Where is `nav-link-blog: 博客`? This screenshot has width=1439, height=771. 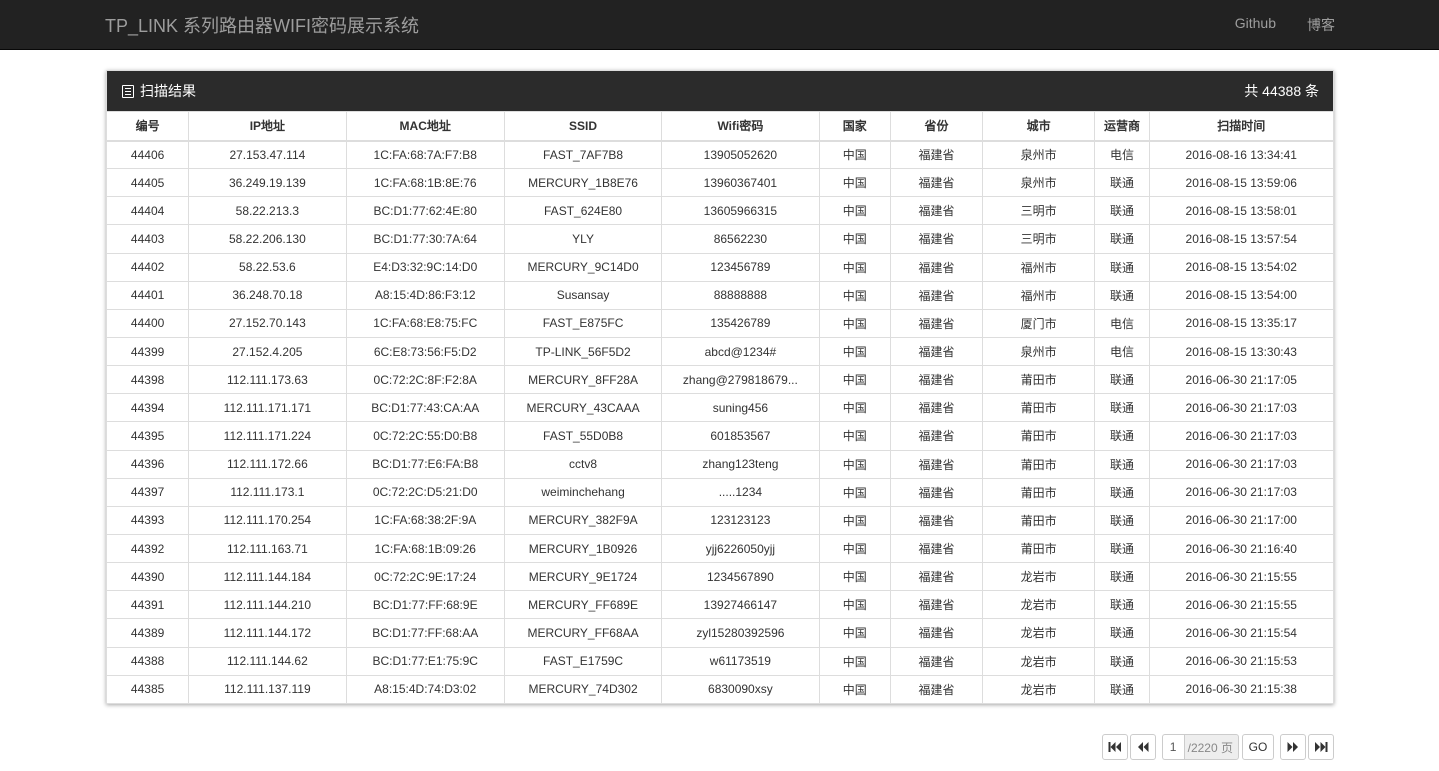
nav-link-blog: 博客 is located at coordinates (1321, 25).